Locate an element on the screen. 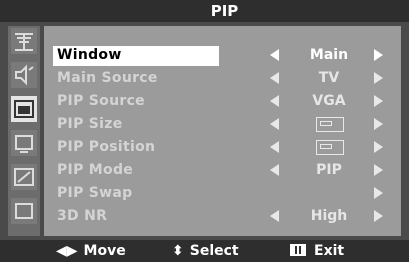 This screenshot has height=262, width=409. menu-row-label: PIP Position is located at coordinates (106, 147).